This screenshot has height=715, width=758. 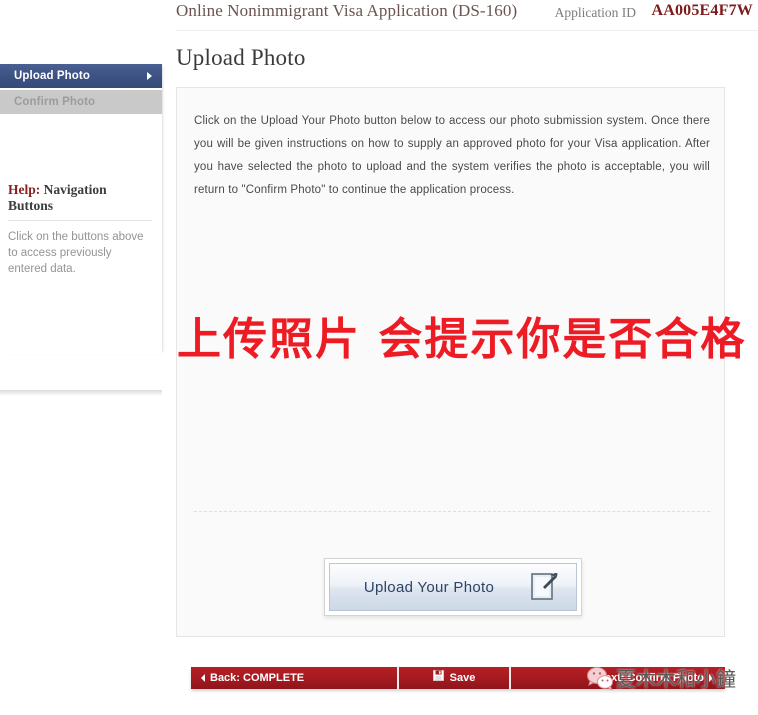 What do you see at coordinates (650, 678) in the screenshot?
I see `next-button-label: Next: Confirm Photo` at bounding box center [650, 678].